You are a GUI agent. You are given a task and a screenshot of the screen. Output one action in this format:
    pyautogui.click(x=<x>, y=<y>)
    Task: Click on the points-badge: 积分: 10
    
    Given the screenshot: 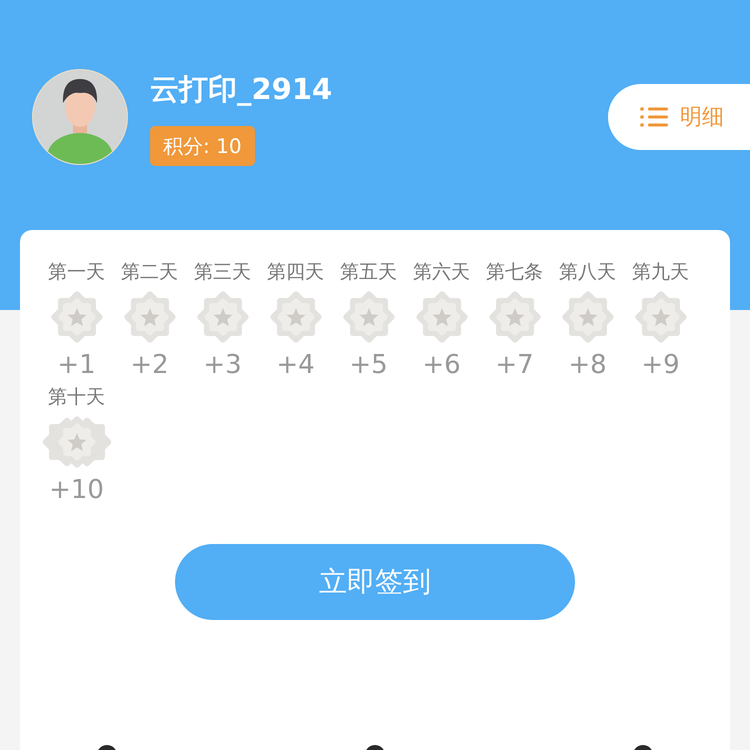 What is the action you would take?
    pyautogui.click(x=202, y=146)
    